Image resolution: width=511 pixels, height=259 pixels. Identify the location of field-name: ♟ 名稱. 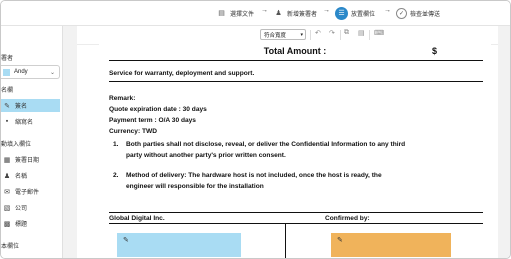
(30, 175).